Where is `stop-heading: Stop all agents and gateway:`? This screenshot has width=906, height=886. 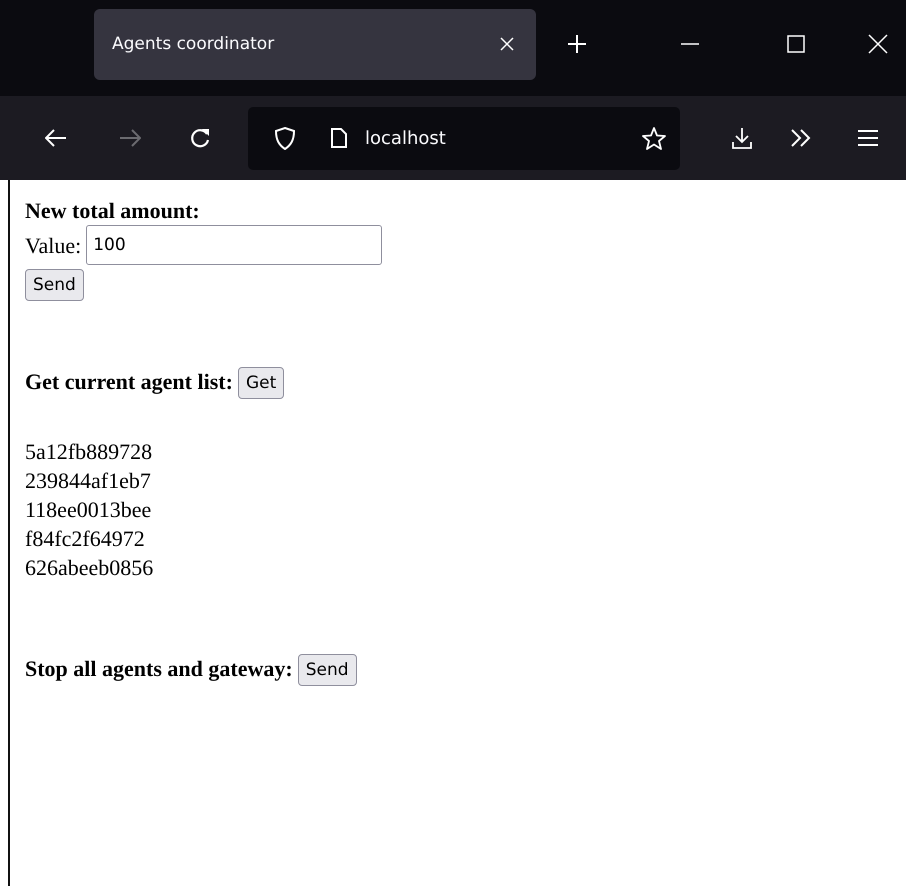 stop-heading: Stop all agents and gateway: is located at coordinates (159, 668).